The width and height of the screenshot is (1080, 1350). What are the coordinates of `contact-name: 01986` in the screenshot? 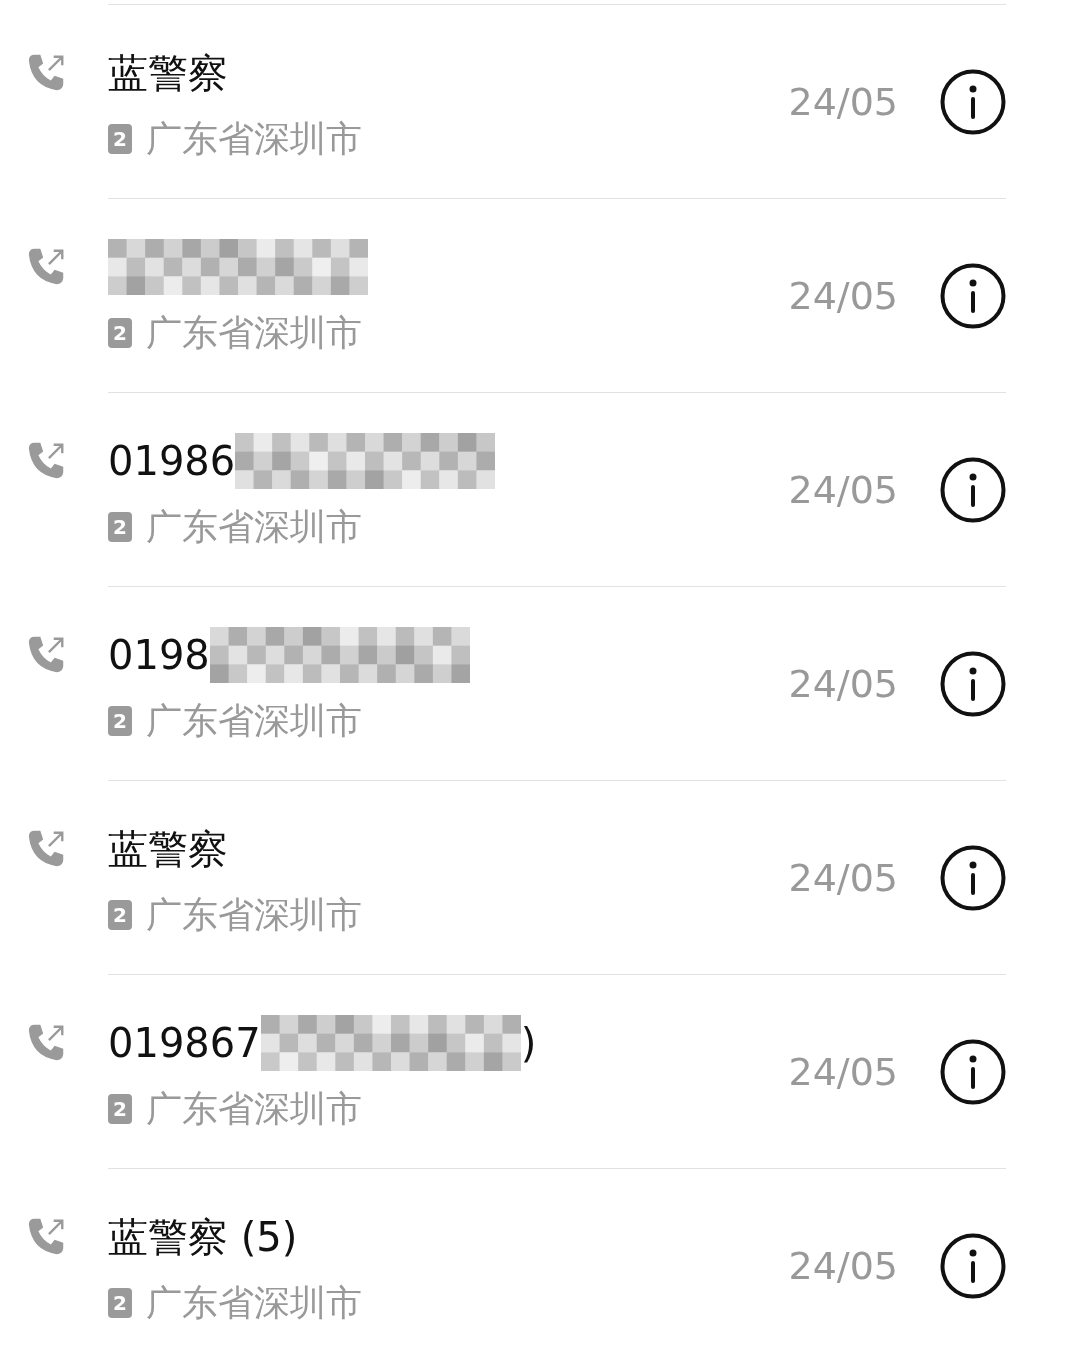 It's located at (172, 461).